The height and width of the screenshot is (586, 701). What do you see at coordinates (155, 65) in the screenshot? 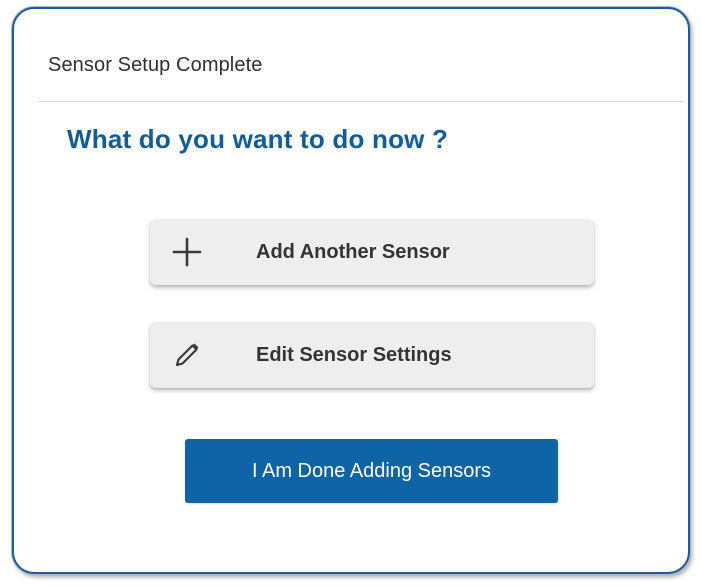
I see `dialog-title: Sensor Setup Complete` at bounding box center [155, 65].